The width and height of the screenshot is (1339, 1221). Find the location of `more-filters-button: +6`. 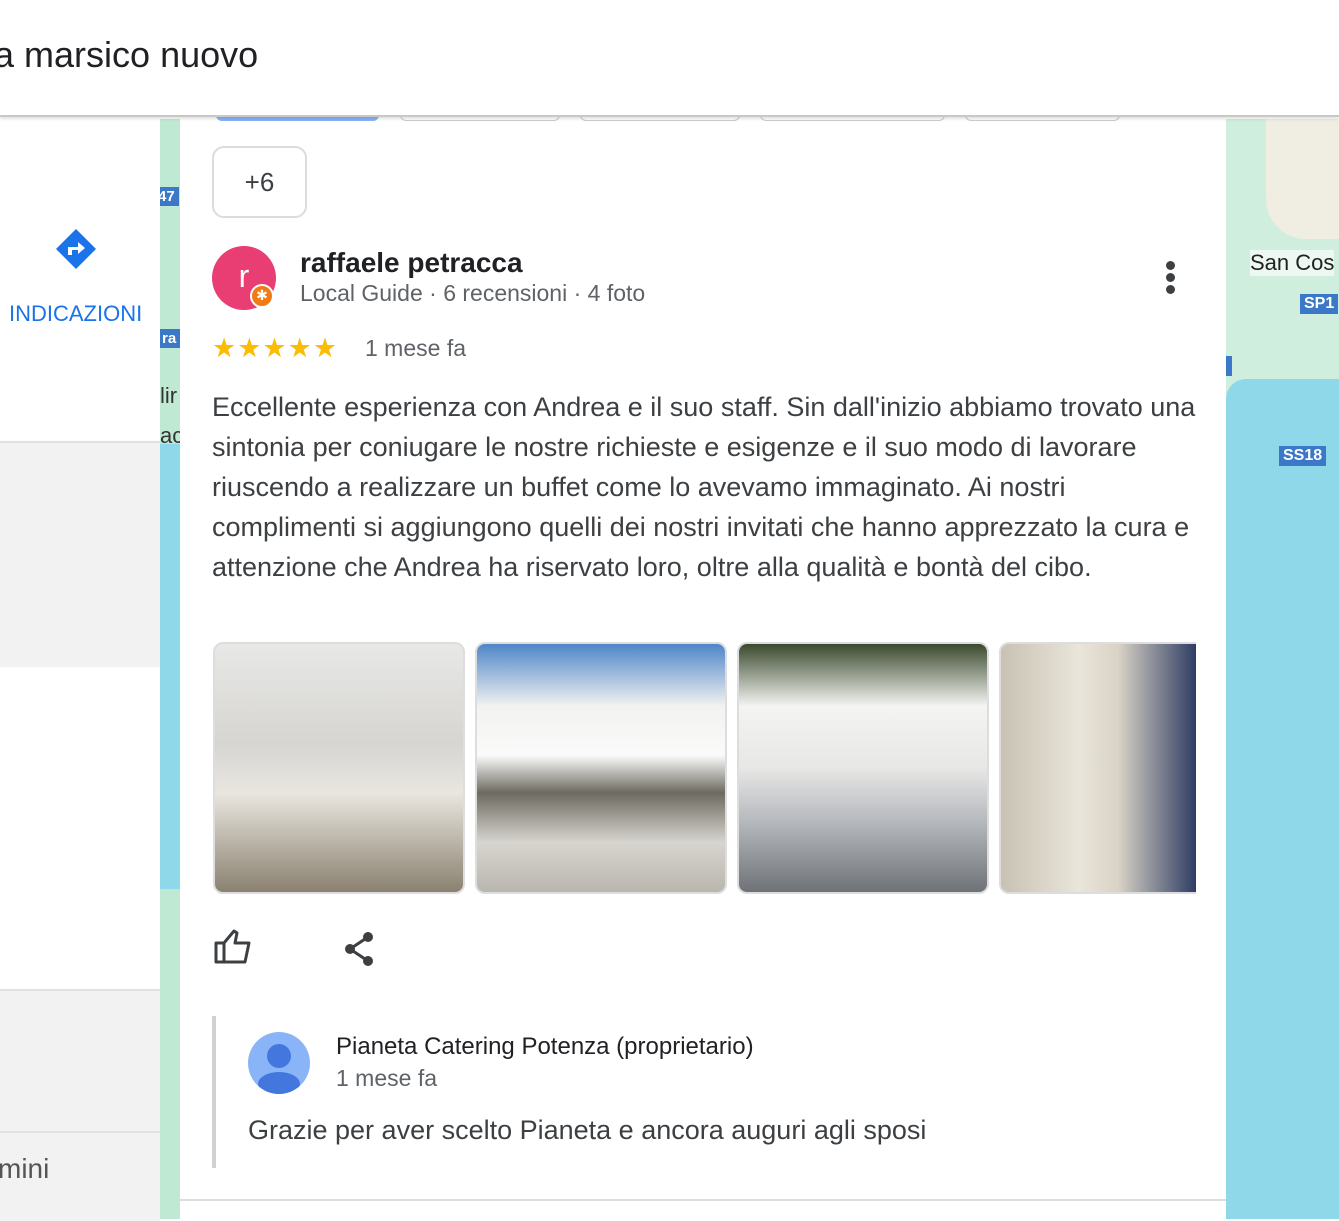

more-filters-button: +6 is located at coordinates (259, 182).